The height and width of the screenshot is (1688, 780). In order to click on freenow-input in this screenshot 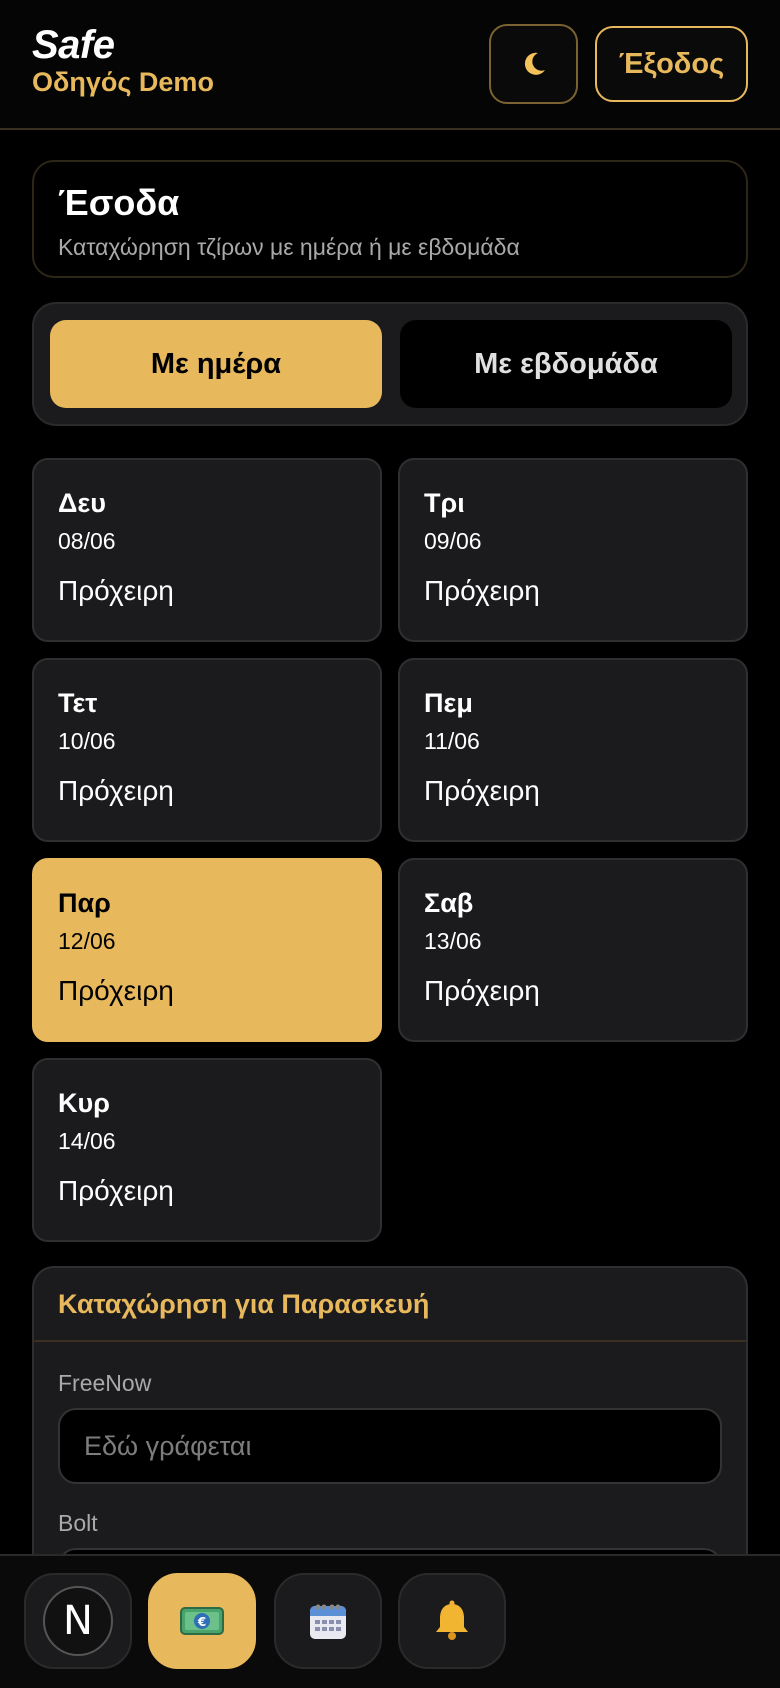, I will do `click(390, 1446)`.